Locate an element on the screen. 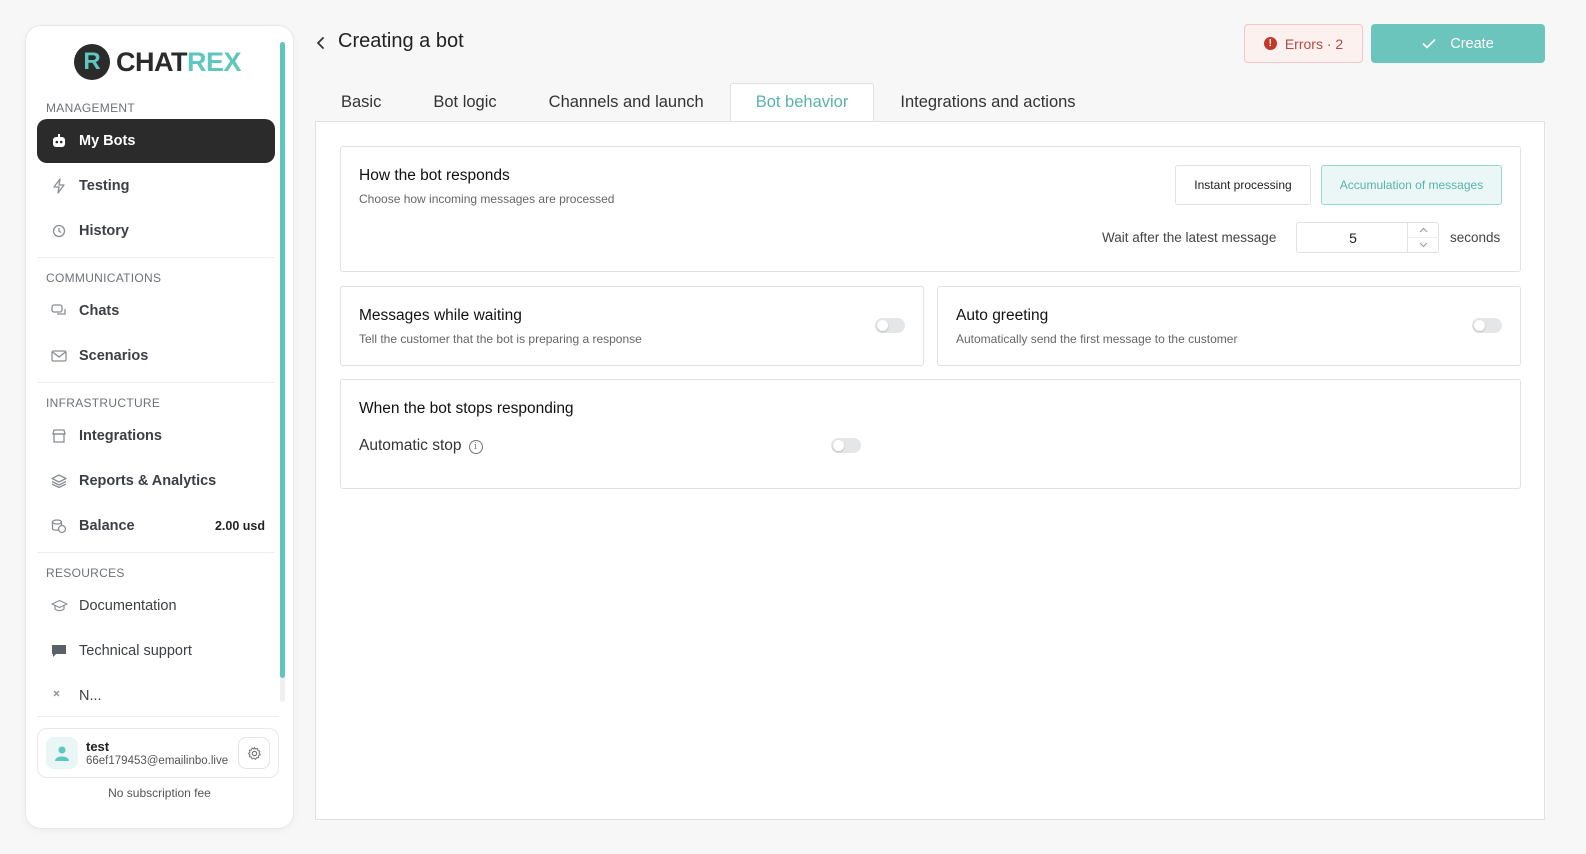 This screenshot has width=1586, height=854. coins-icon is located at coordinates (59, 526).